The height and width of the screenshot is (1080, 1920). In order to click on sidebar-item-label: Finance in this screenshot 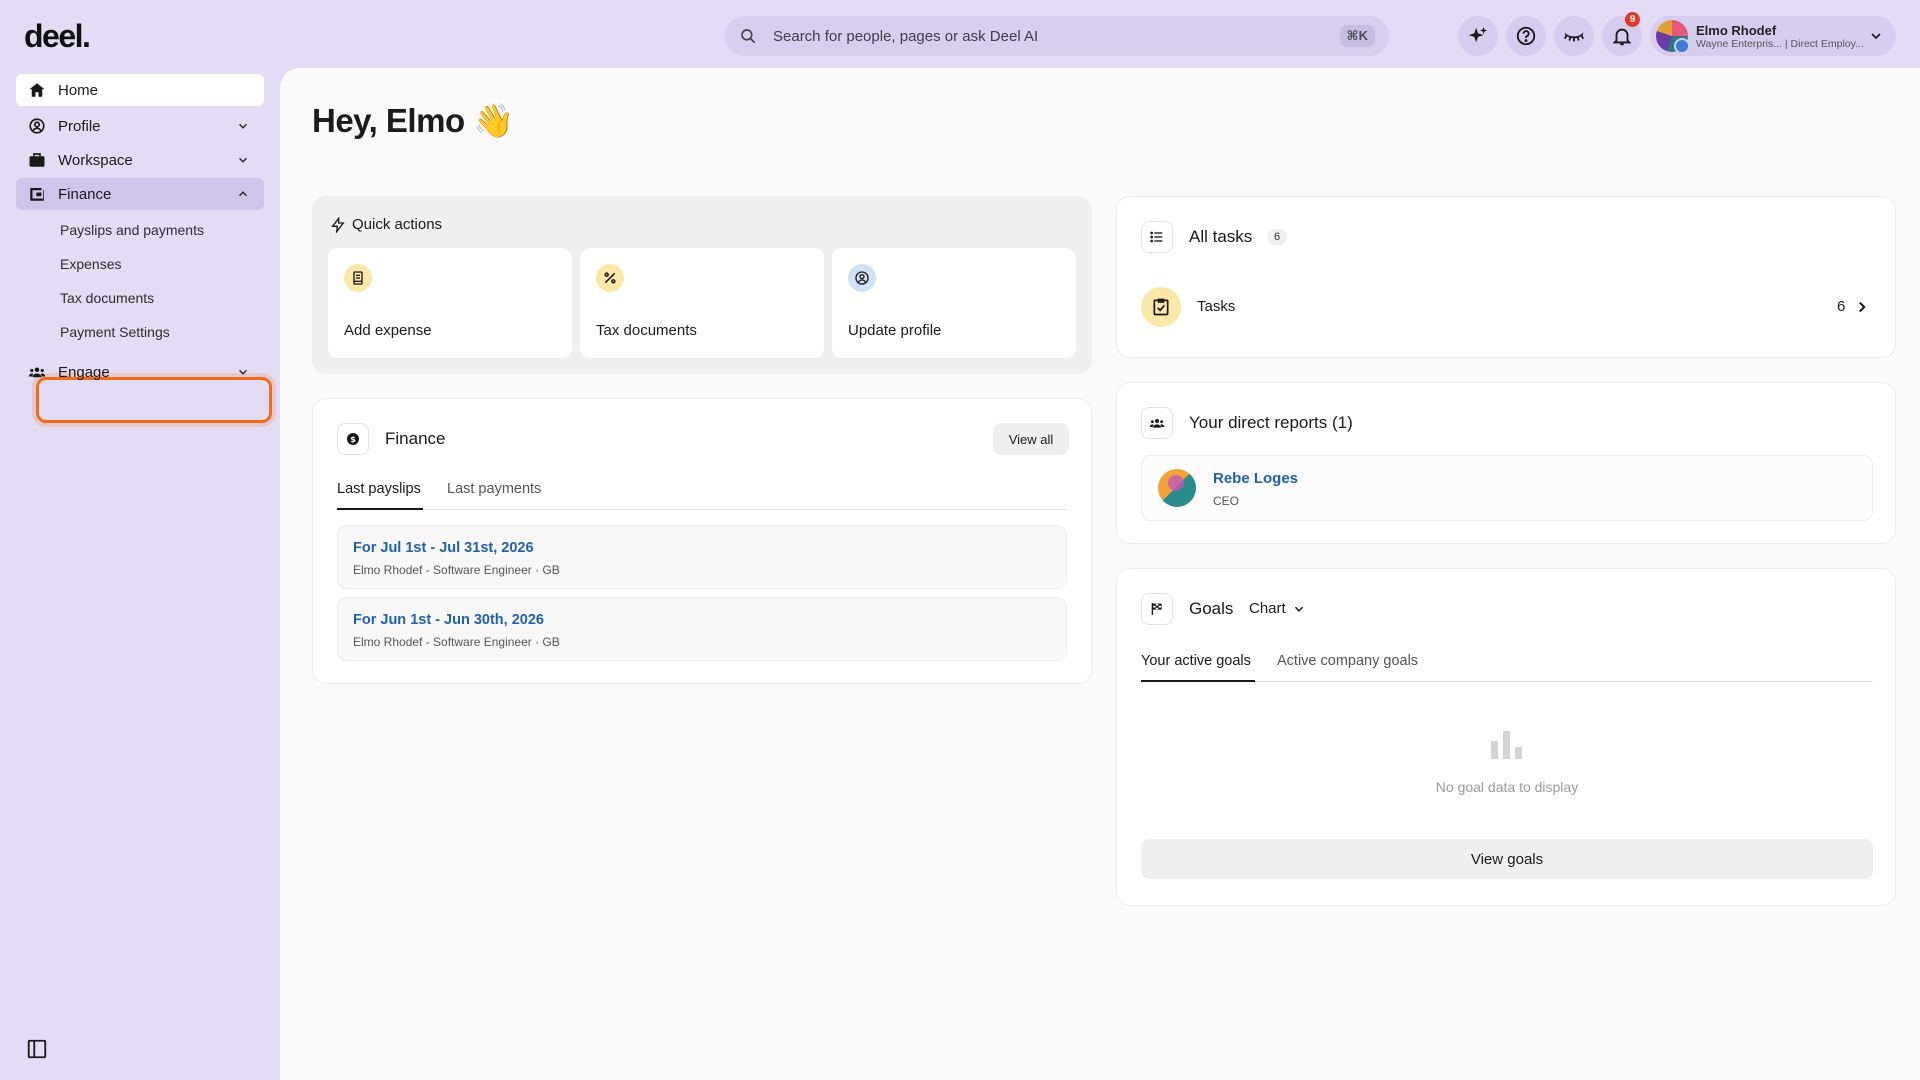, I will do `click(85, 194)`.